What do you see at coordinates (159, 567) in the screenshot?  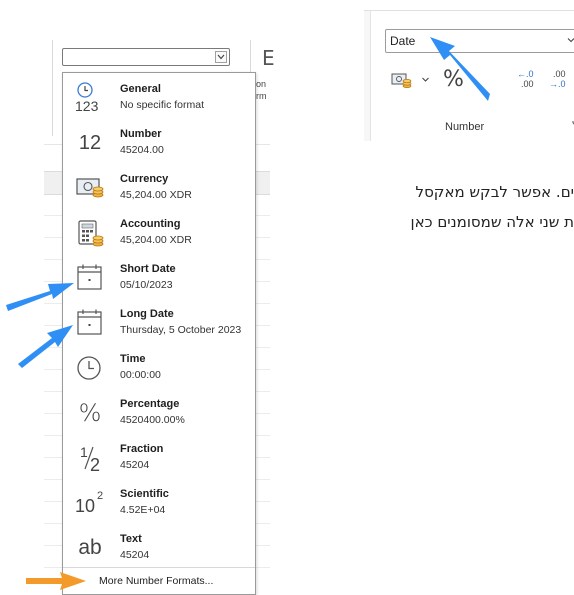 I see `dropdown-separator` at bounding box center [159, 567].